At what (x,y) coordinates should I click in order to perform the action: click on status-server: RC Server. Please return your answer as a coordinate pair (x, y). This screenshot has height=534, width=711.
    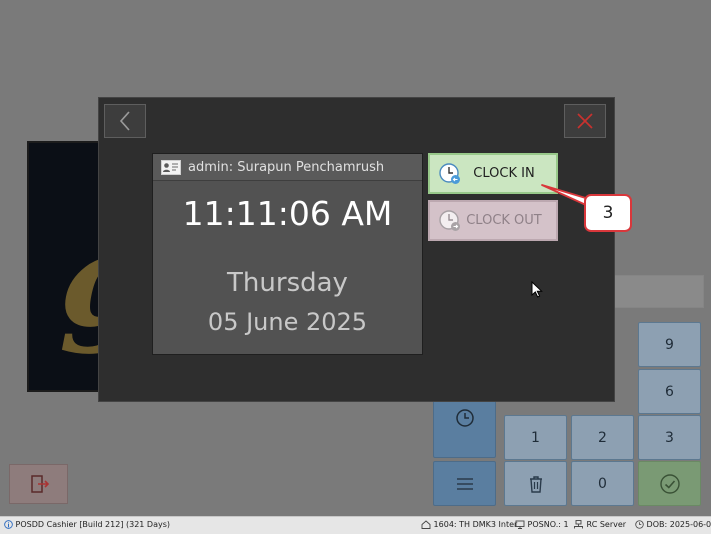
    Looking at the image, I should click on (599, 524).